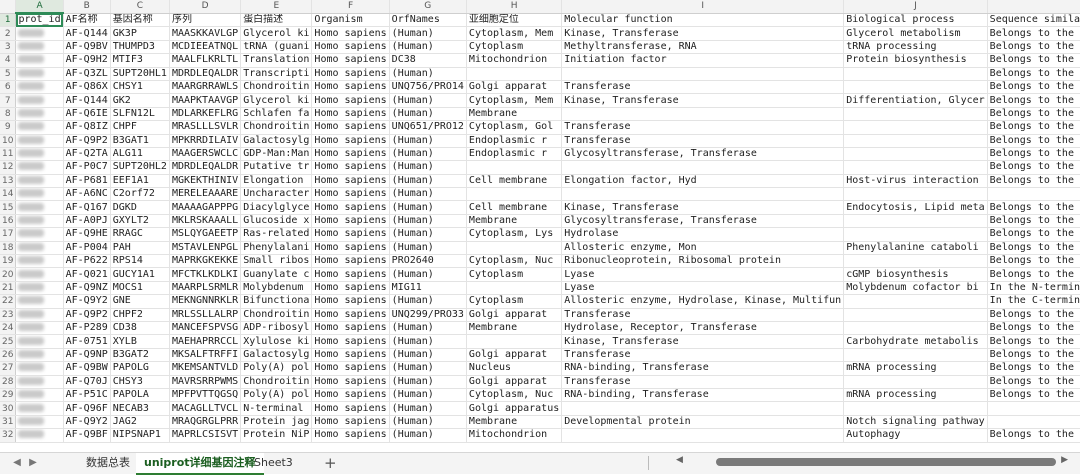 The height and width of the screenshot is (475, 1080). I want to click on cell-d11: MAAGERSWCLC, so click(205, 154).